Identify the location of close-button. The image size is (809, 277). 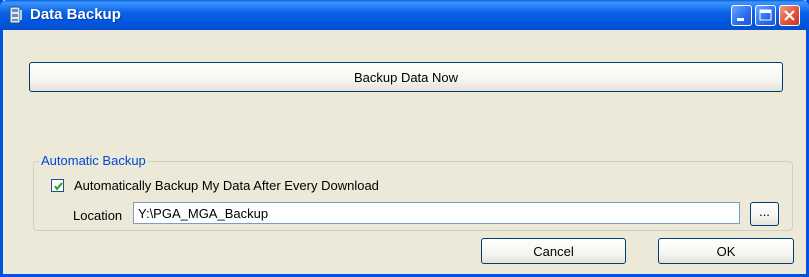
(789, 15).